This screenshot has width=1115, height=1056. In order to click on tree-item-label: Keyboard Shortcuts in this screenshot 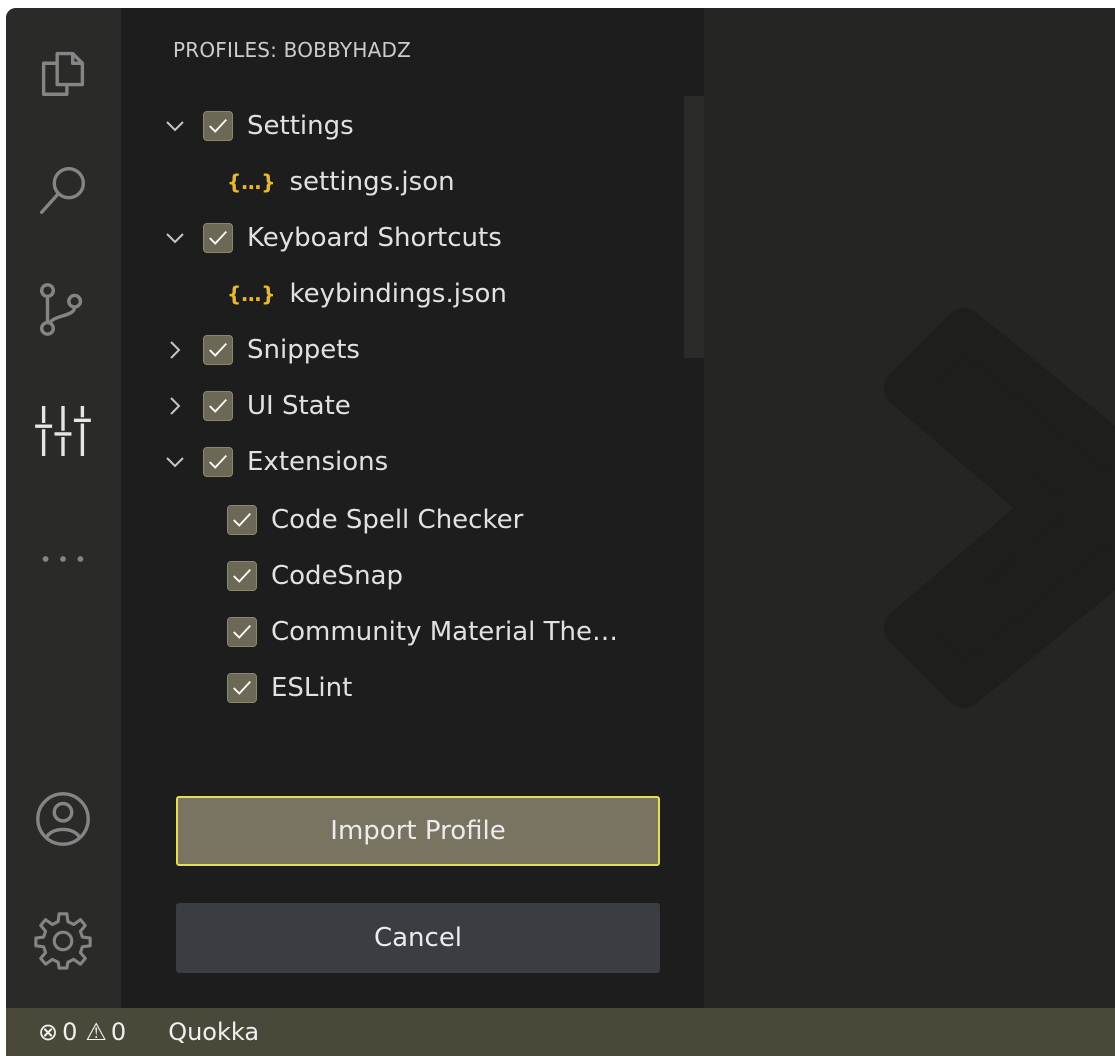, I will do `click(374, 238)`.